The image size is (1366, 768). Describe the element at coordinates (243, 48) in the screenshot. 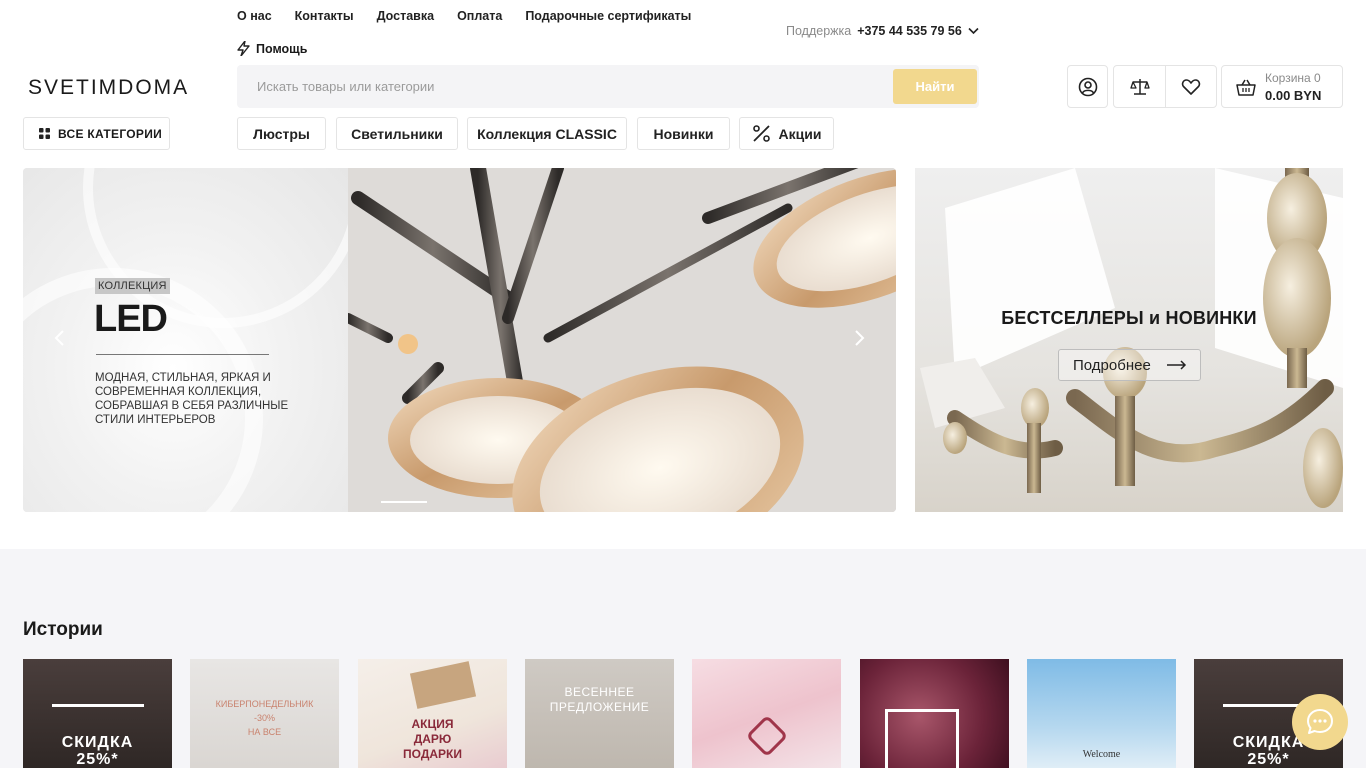

I see `lightning-icon` at that location.